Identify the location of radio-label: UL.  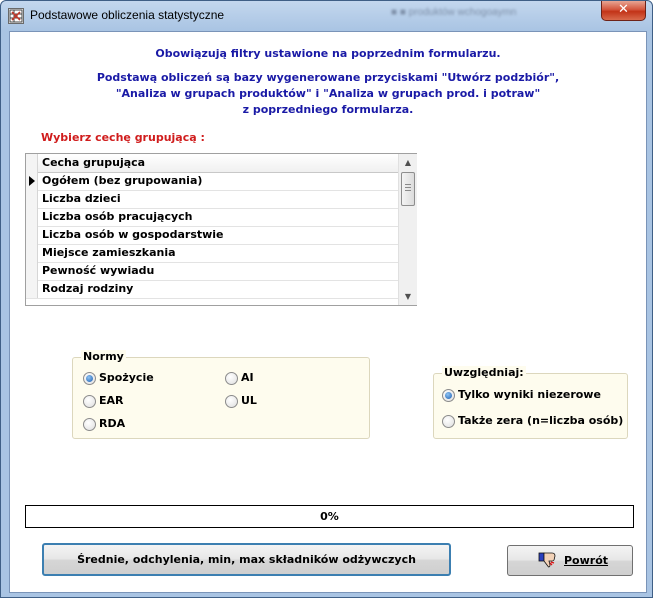
(249, 400).